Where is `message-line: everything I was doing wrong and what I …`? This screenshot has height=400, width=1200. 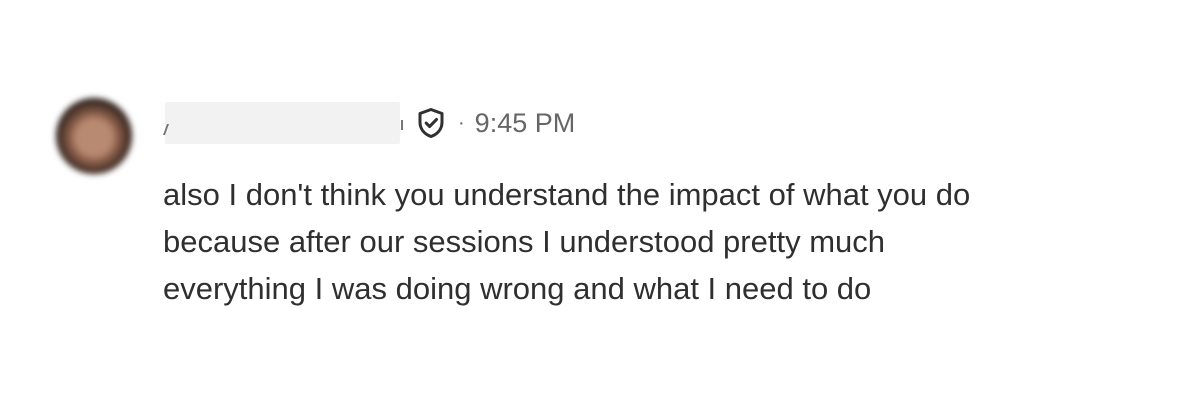
message-line: everything I was doing wrong and what I … is located at coordinates (517, 288).